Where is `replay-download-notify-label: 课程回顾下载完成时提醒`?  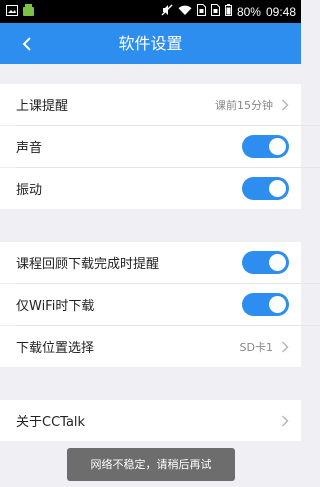 replay-download-notify-label: 课程回顾下载完成时提醒 is located at coordinates (88, 264).